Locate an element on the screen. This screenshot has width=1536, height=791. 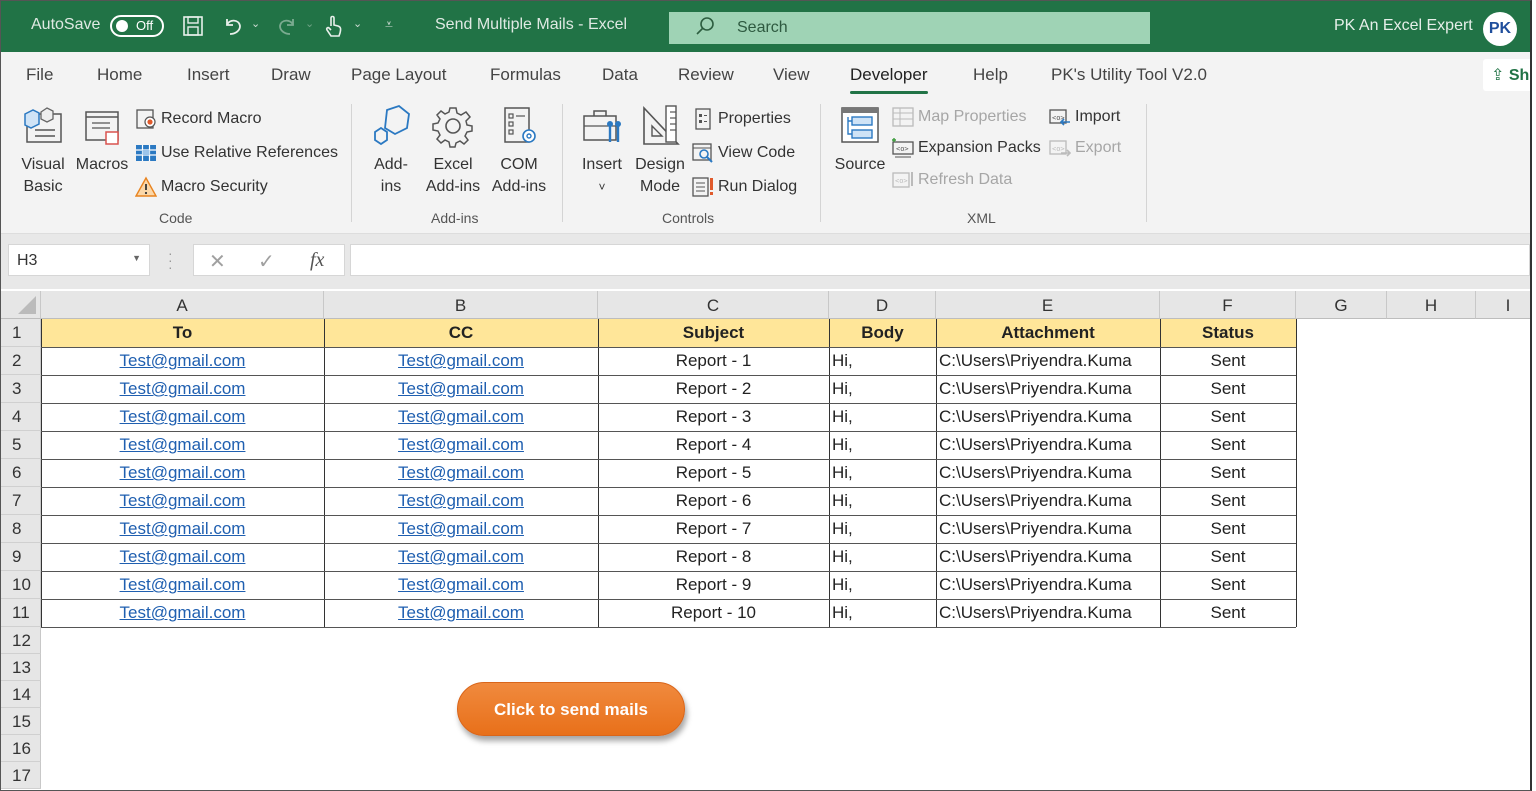
design-mode-button: Design Mode is located at coordinates (660, 151).